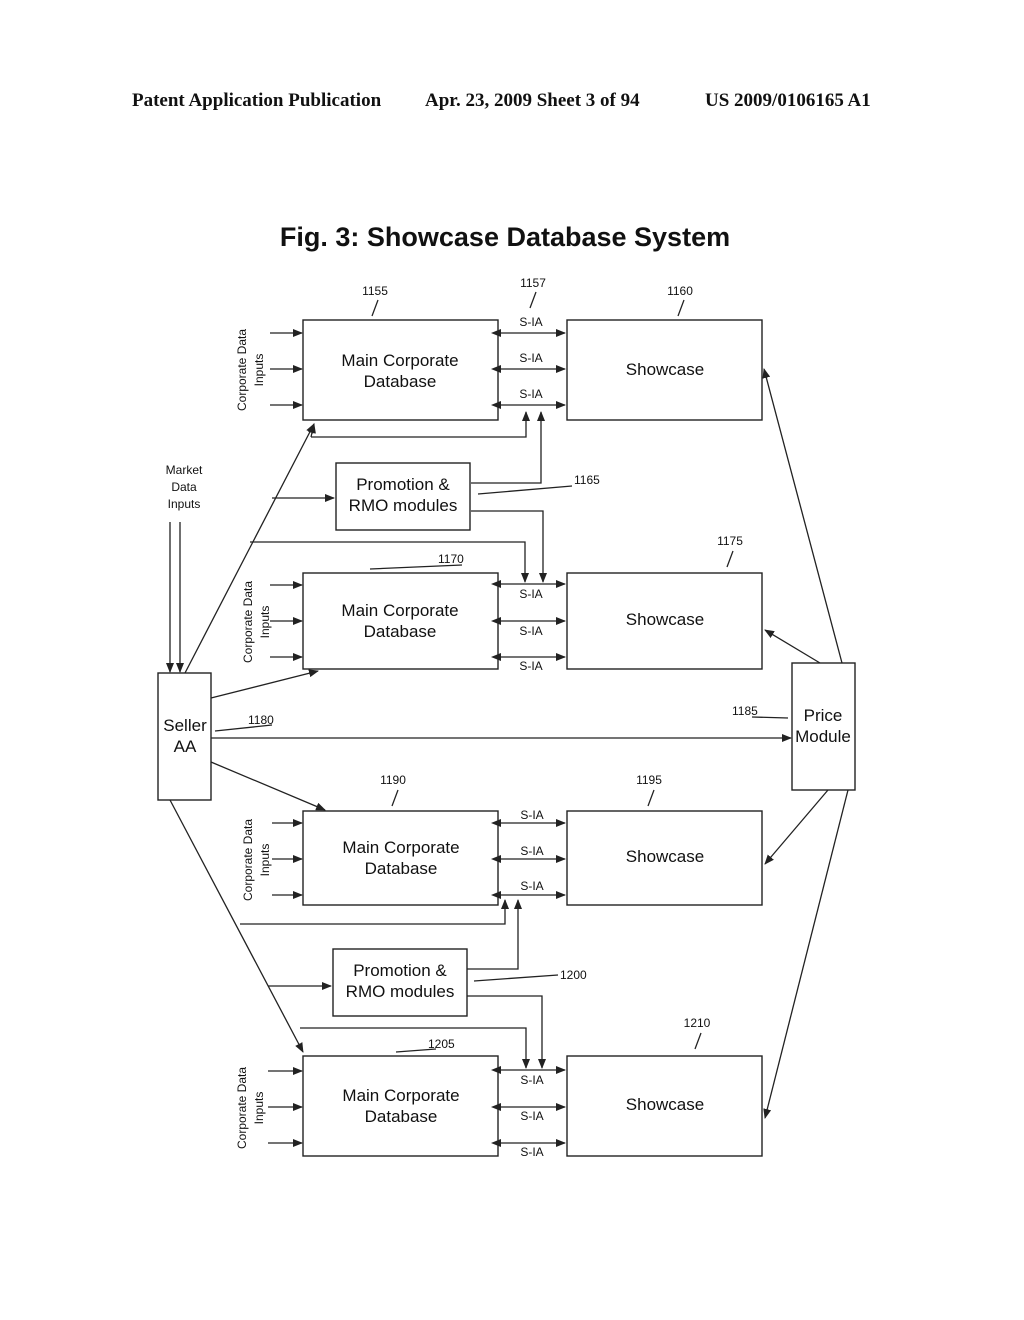 The width and height of the screenshot is (1024, 1320). What do you see at coordinates (587, 480) in the screenshot?
I see `ref-1165: 1165` at bounding box center [587, 480].